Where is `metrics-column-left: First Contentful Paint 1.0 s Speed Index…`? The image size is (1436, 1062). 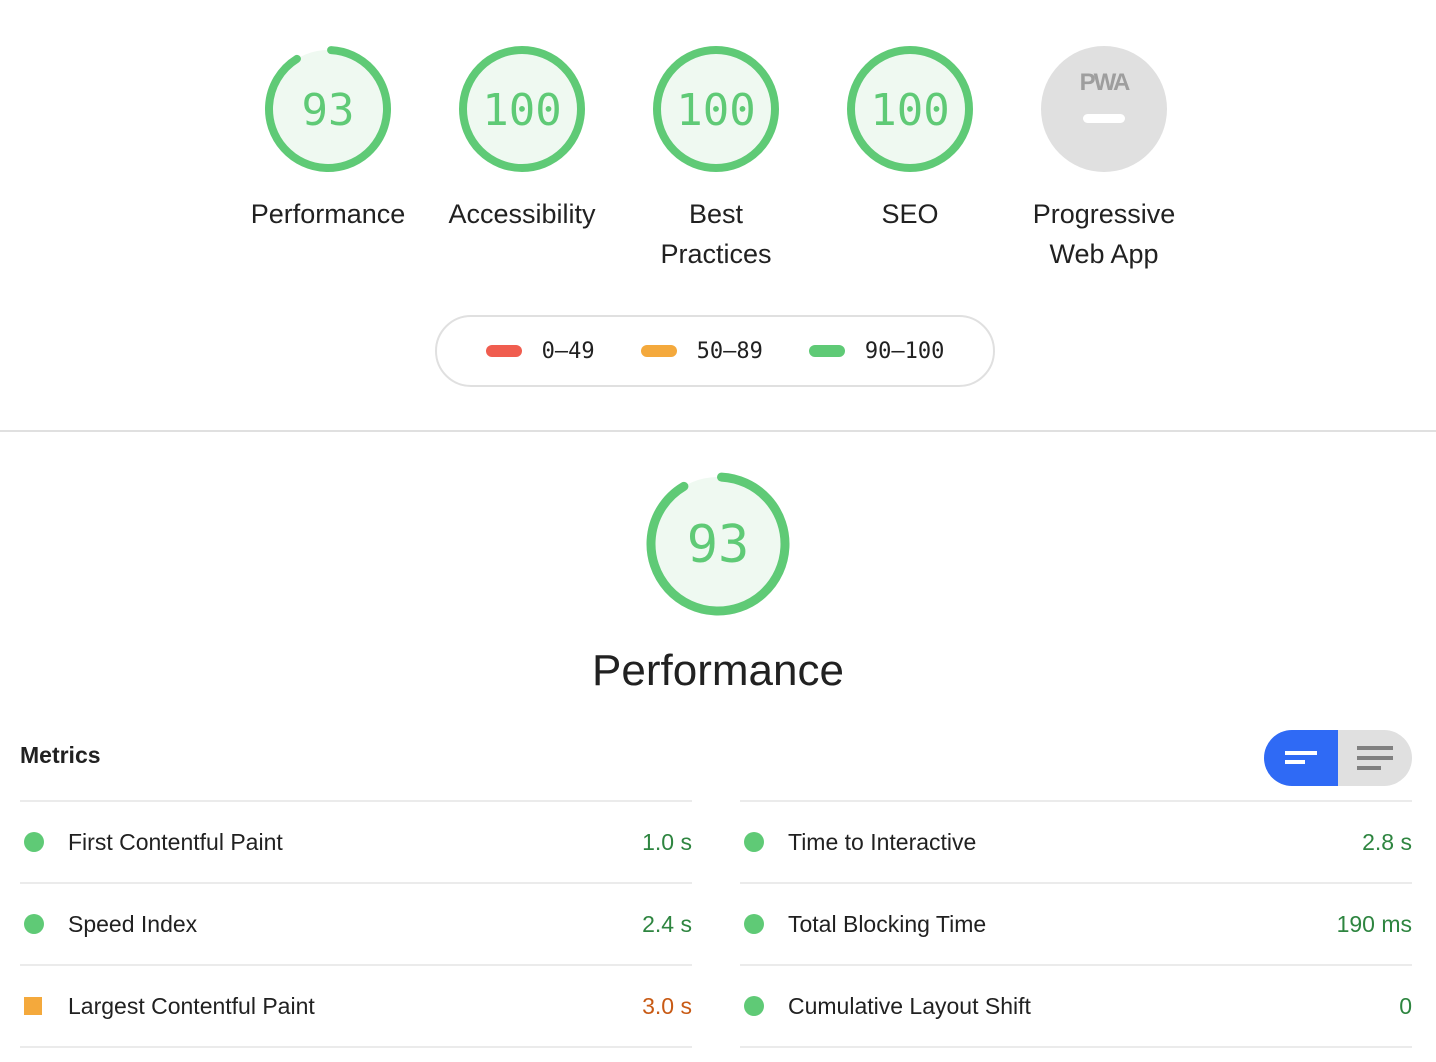
metrics-column-left: First Contentful Paint 1.0 s Speed Index… is located at coordinates (356, 924).